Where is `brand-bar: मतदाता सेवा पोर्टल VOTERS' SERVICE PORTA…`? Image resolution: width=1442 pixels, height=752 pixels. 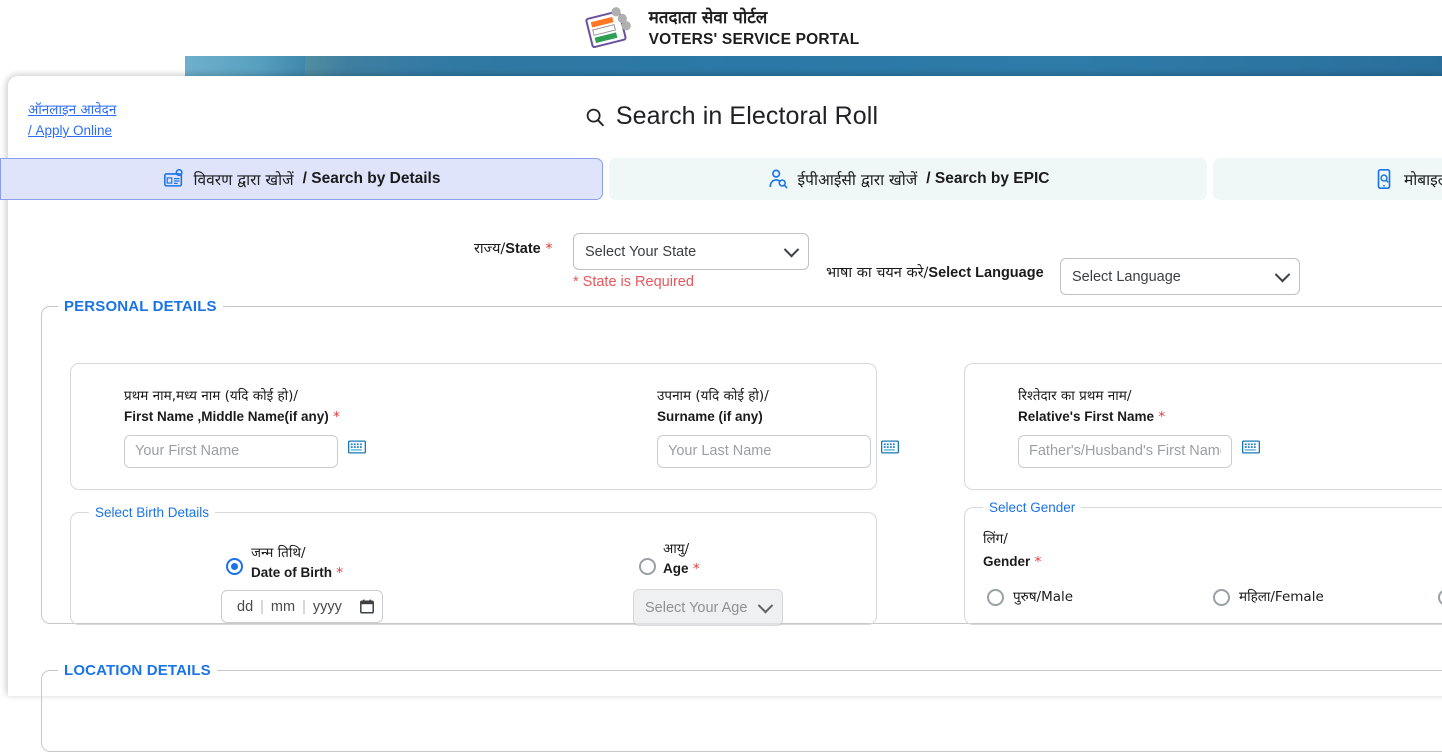 brand-bar: मतदाता सेवा पोर्टल VOTERS' SERVICE PORTA… is located at coordinates (721, 29).